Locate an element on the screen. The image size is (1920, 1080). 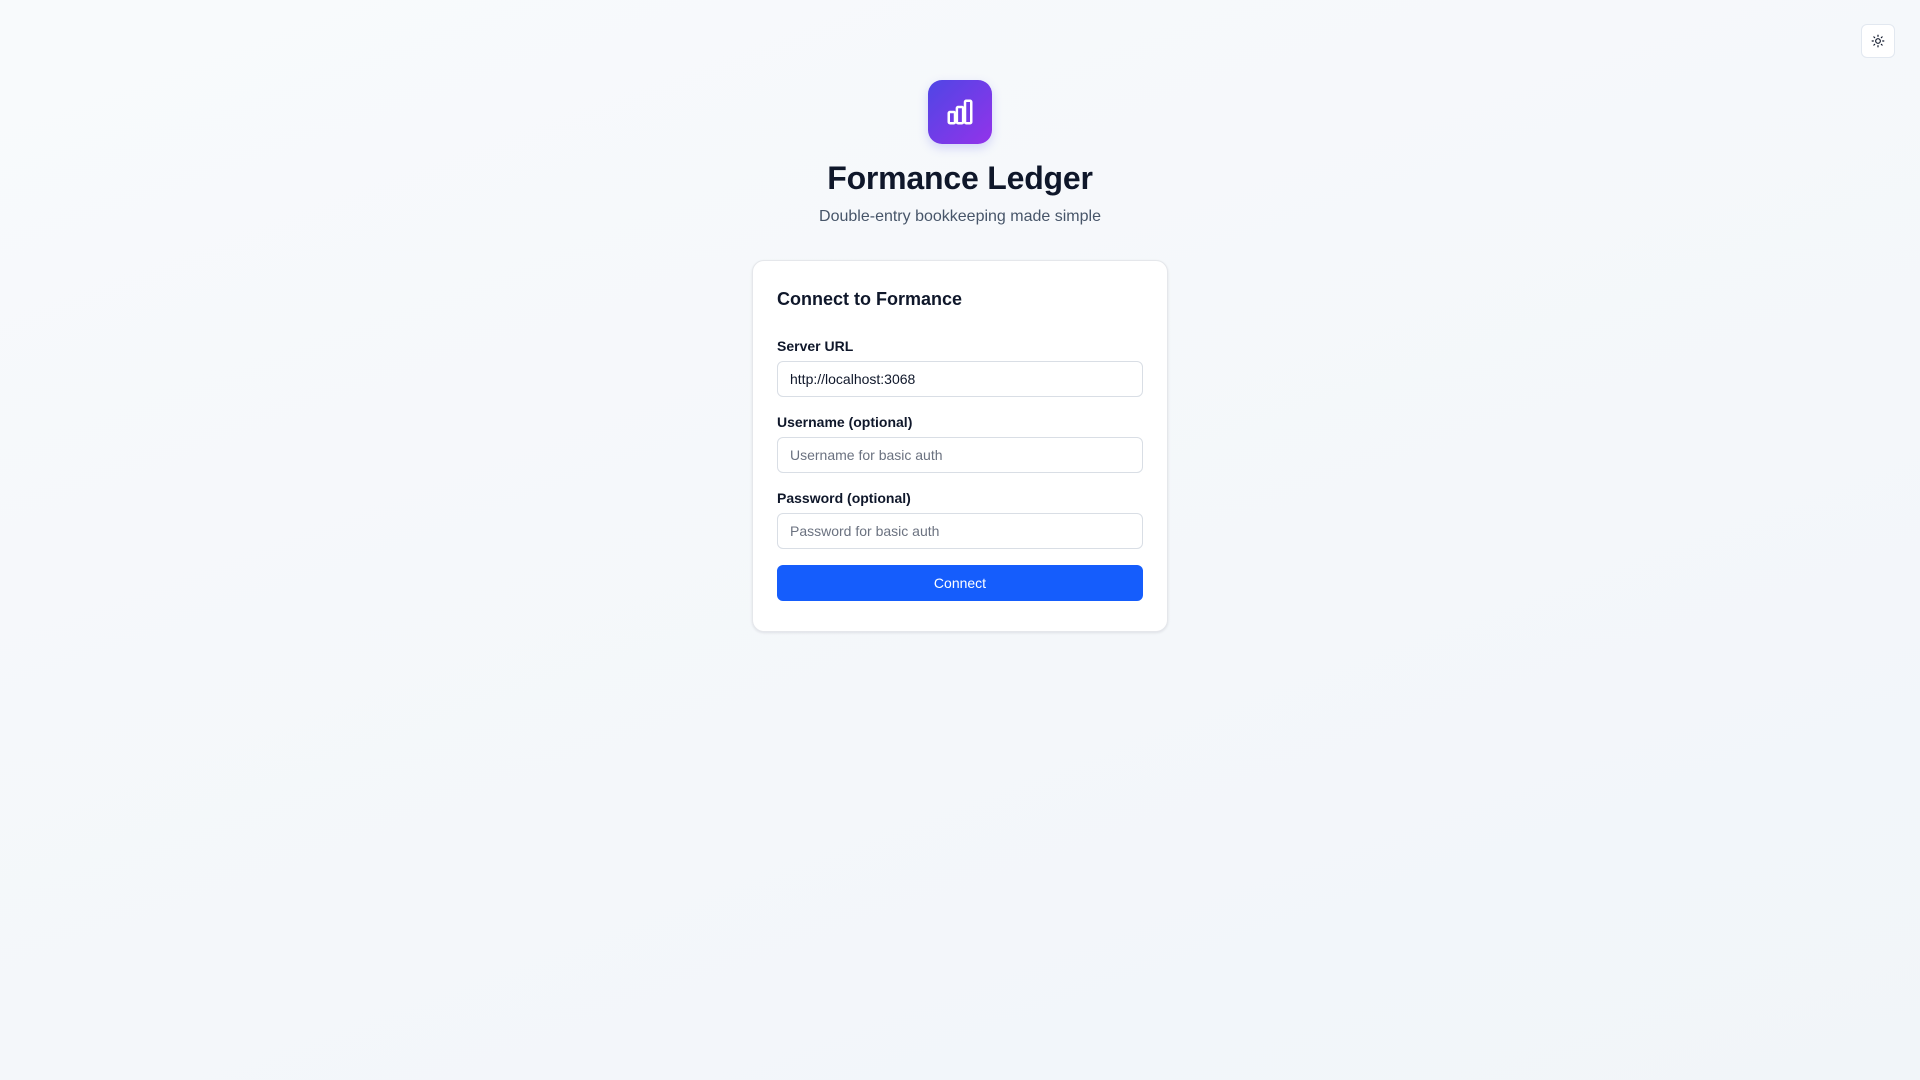
server-url-field: Server URL is located at coordinates (960, 367).